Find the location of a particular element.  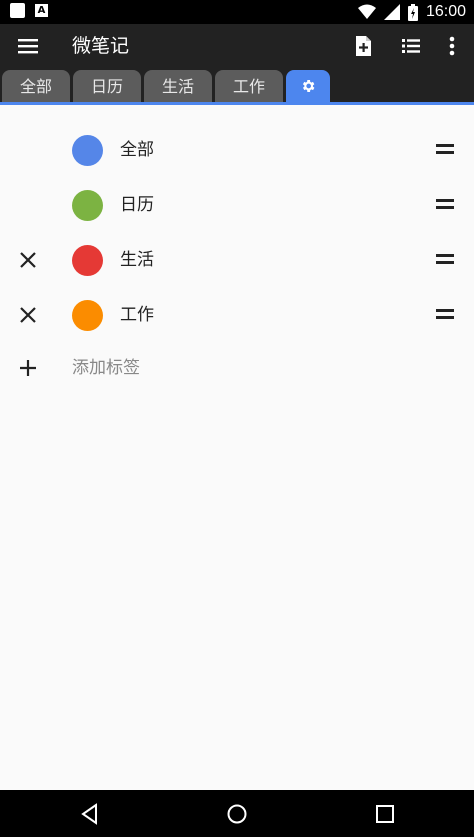

system-nav-bar is located at coordinates (237, 813).